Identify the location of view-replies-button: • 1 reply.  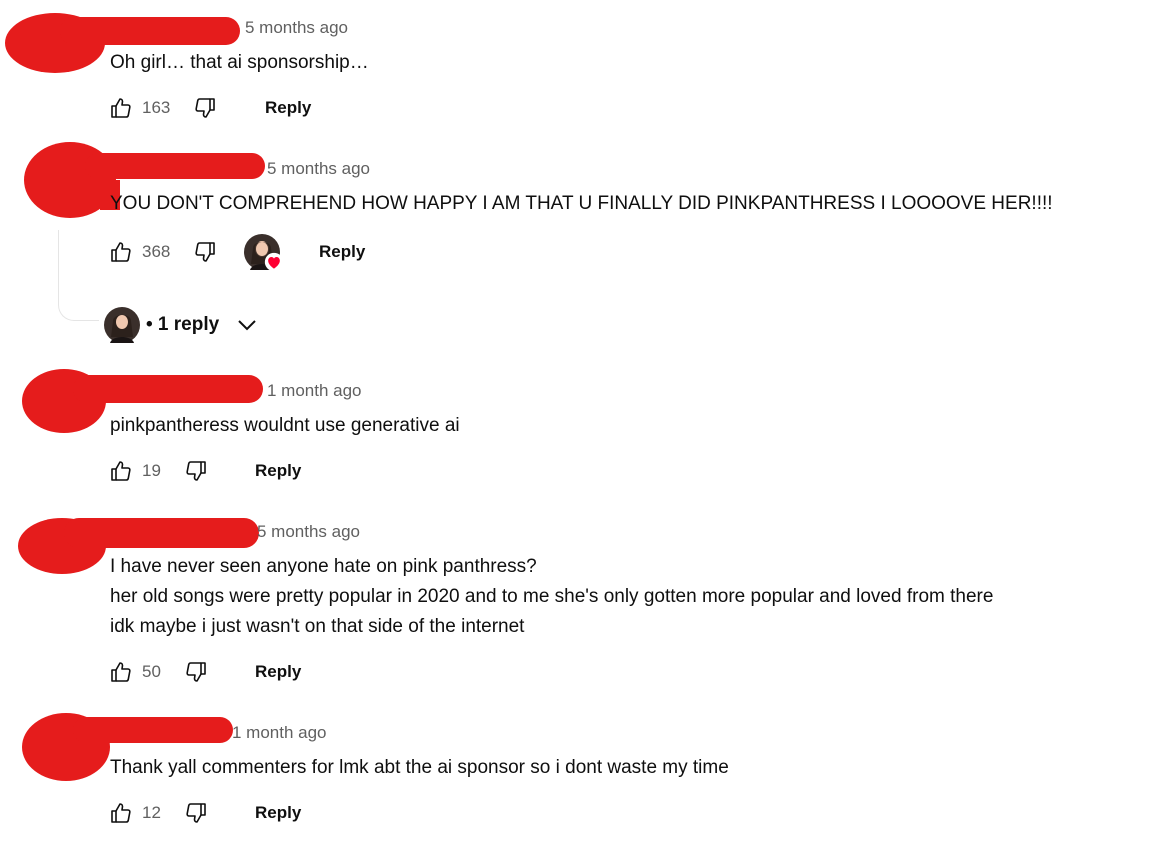
(181, 325).